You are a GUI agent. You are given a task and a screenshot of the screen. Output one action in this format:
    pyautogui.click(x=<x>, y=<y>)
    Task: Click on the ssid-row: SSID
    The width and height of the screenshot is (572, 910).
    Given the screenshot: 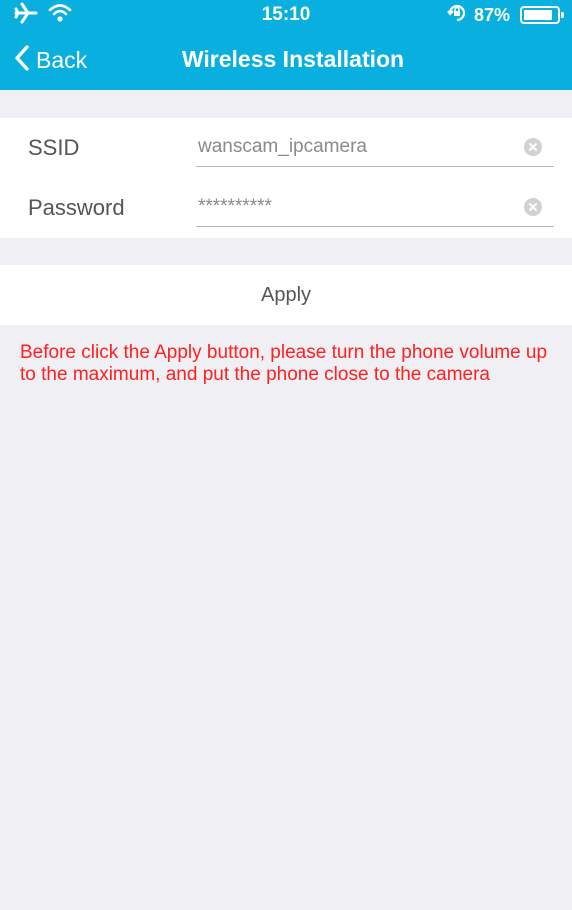 What is the action you would take?
    pyautogui.click(x=286, y=148)
    